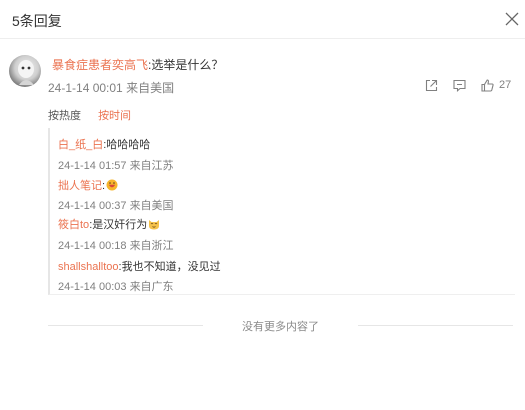 The image size is (525, 410). I want to click on no-more-content: 没有更多内容了, so click(280, 325).